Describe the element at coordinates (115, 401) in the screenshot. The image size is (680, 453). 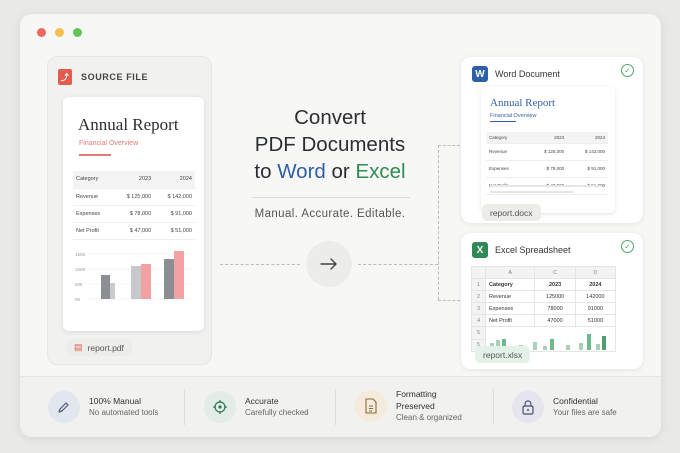
I see `feature-title: 100% Manual` at that location.